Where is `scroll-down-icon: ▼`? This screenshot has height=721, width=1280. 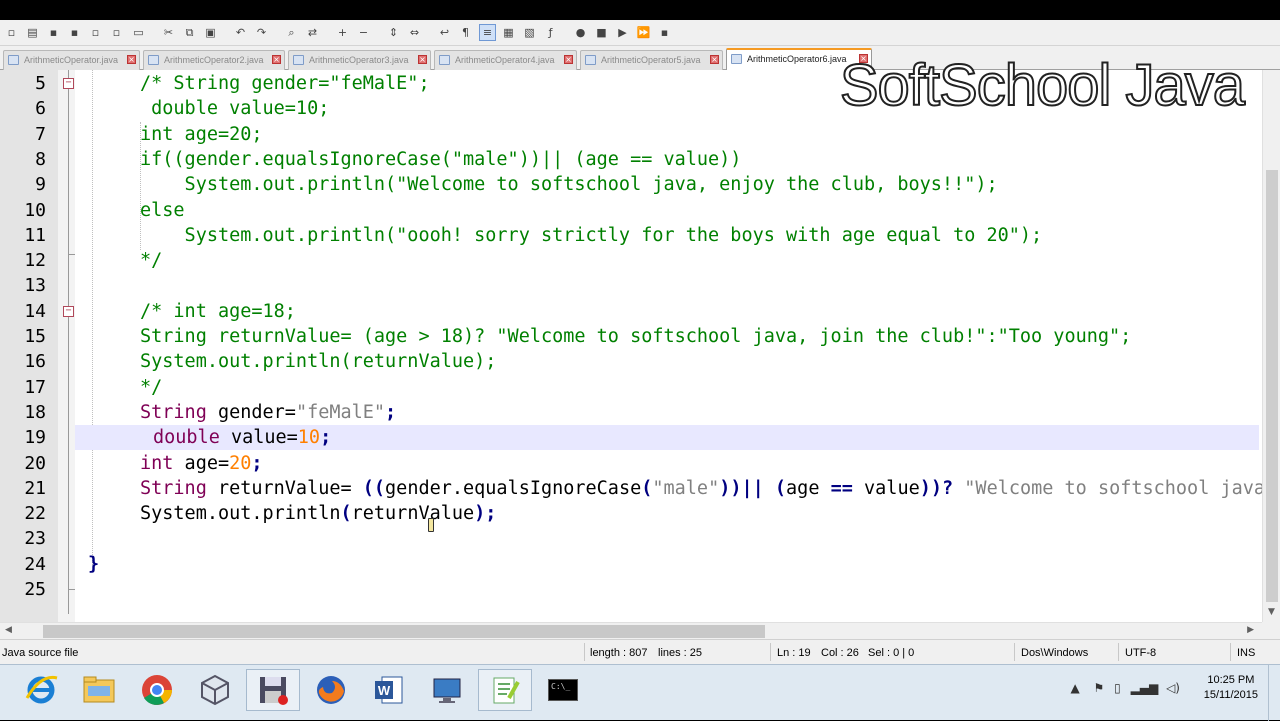
scroll-down-icon: ▼ is located at coordinates (1271, 612).